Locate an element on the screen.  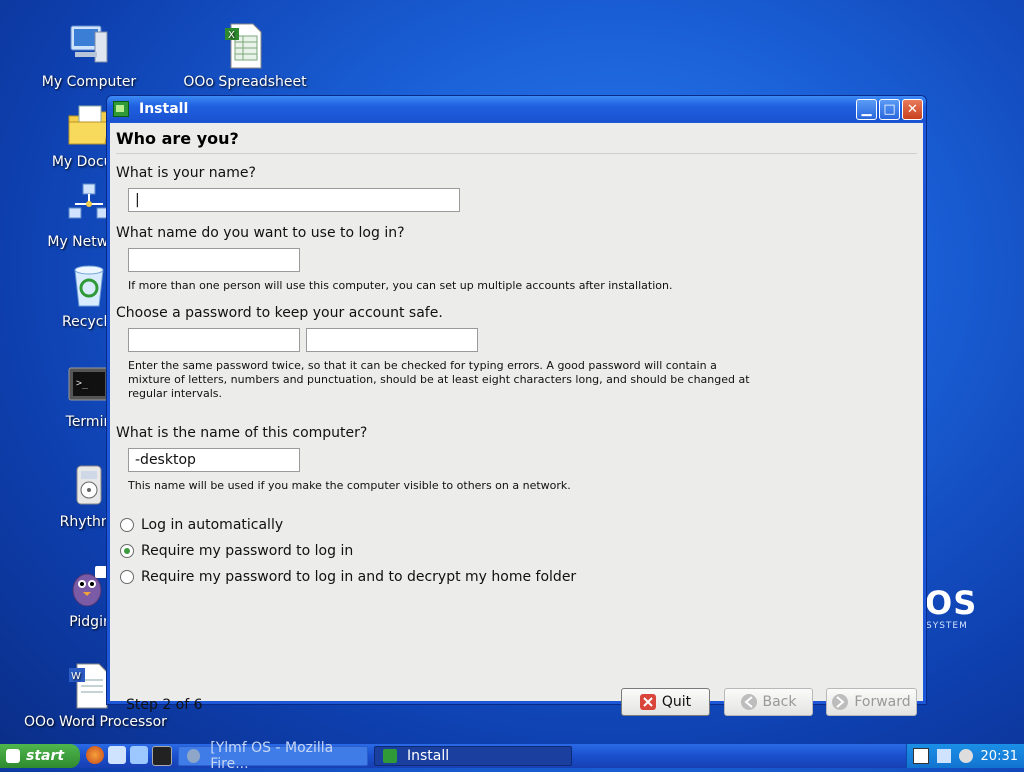
firefox-task-icon is located at coordinates (194, 756).